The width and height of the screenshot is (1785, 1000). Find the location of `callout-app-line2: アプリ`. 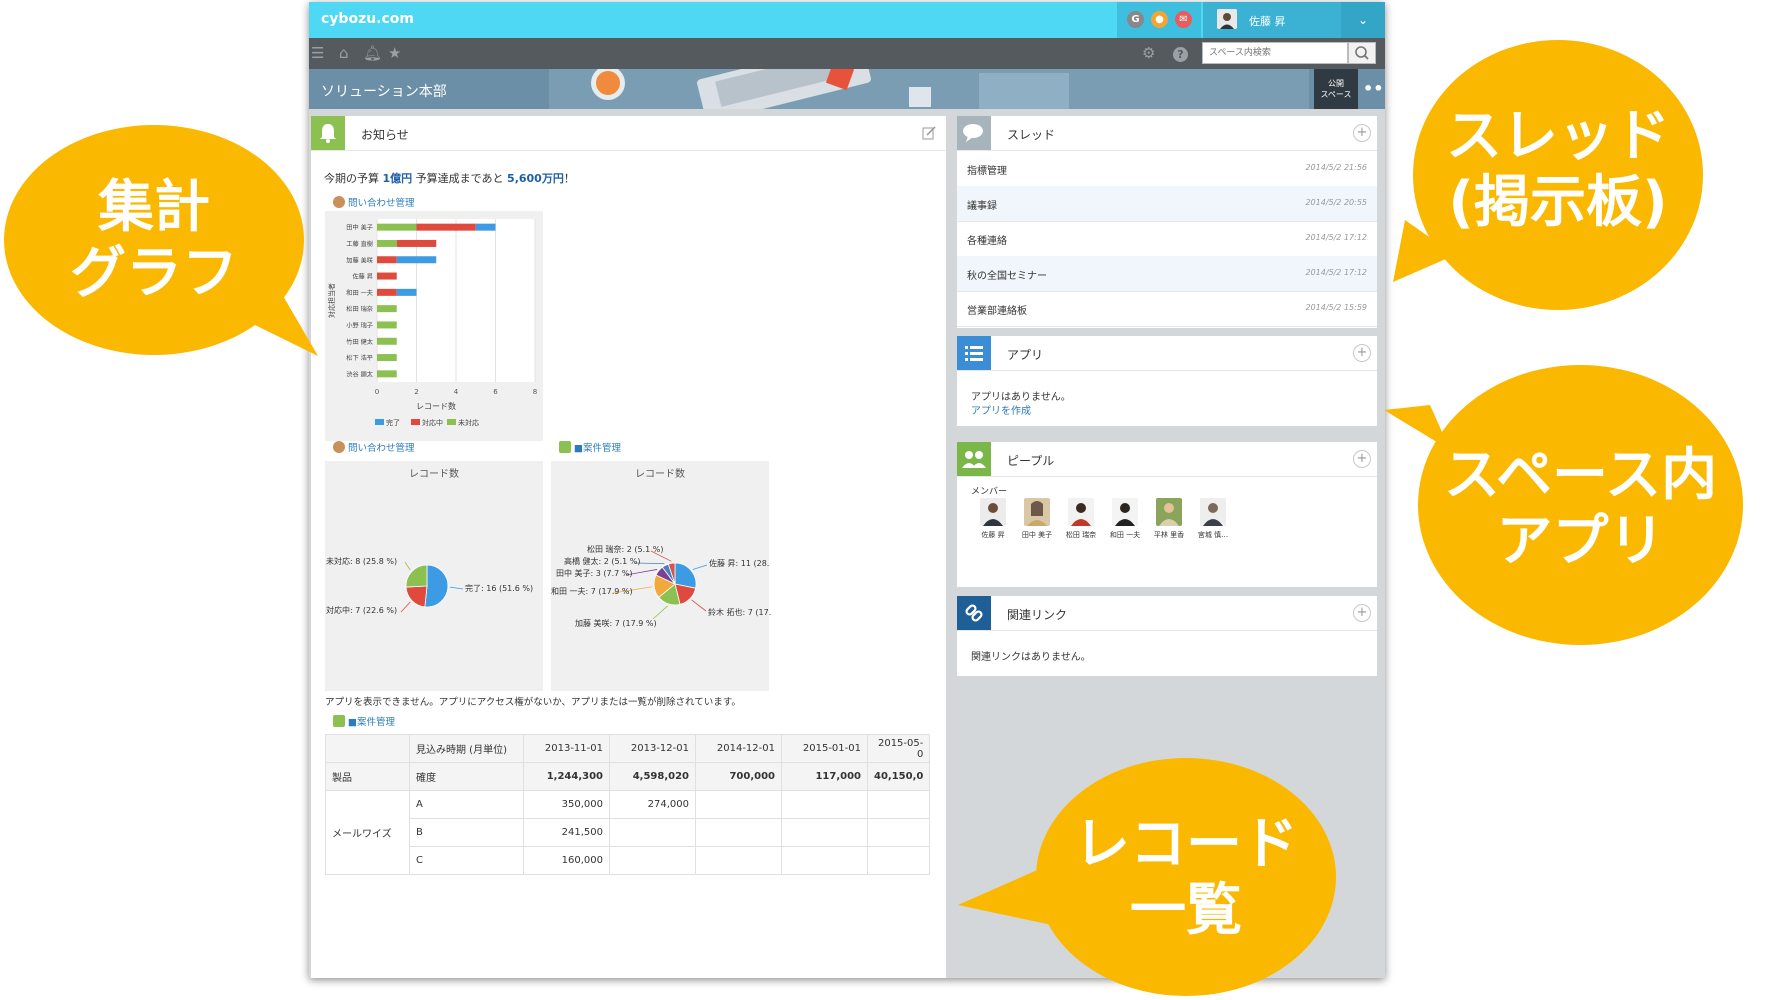

callout-app-line2: アプリ is located at coordinates (1580, 541).